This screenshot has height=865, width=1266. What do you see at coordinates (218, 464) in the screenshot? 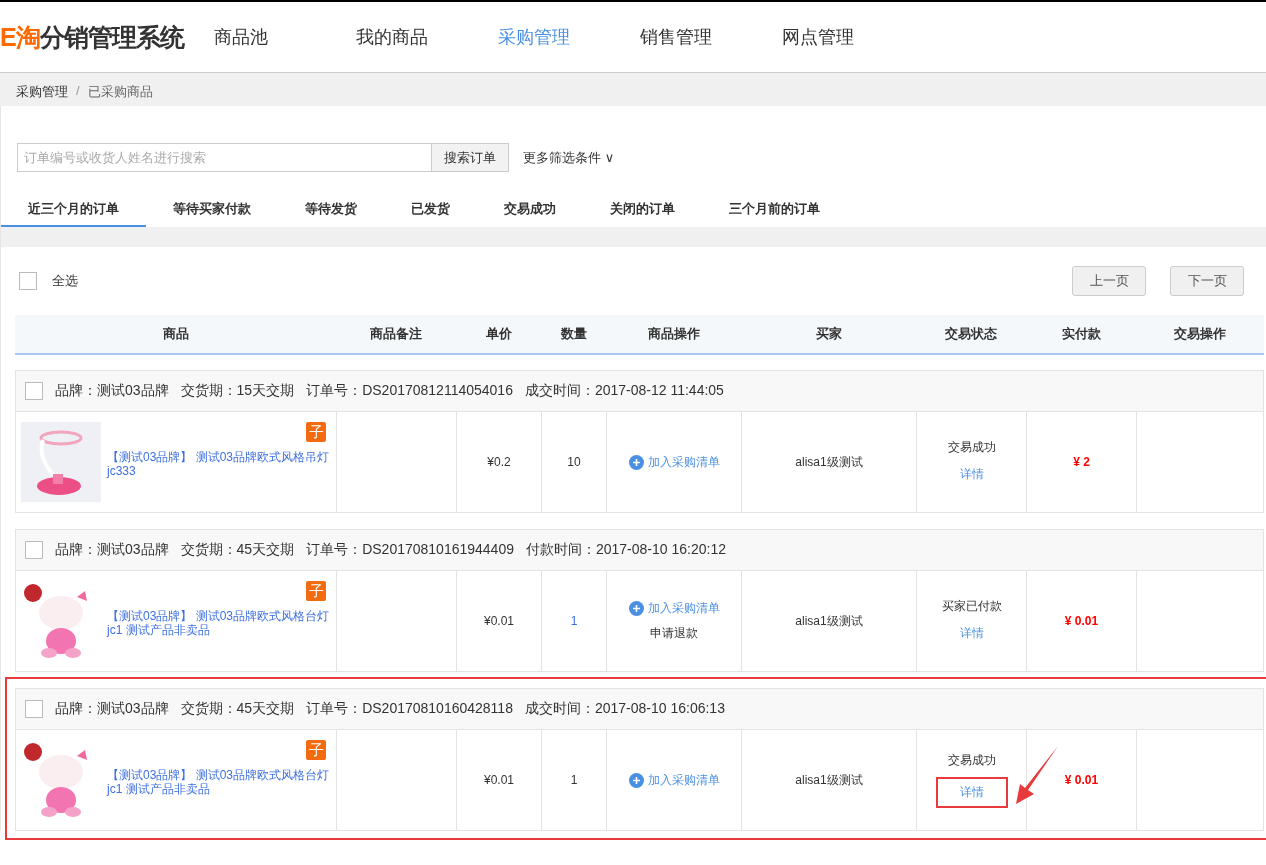
I see `product-link: 【测试03品牌】 测试03品牌欧式风格吊灯 jc333` at bounding box center [218, 464].